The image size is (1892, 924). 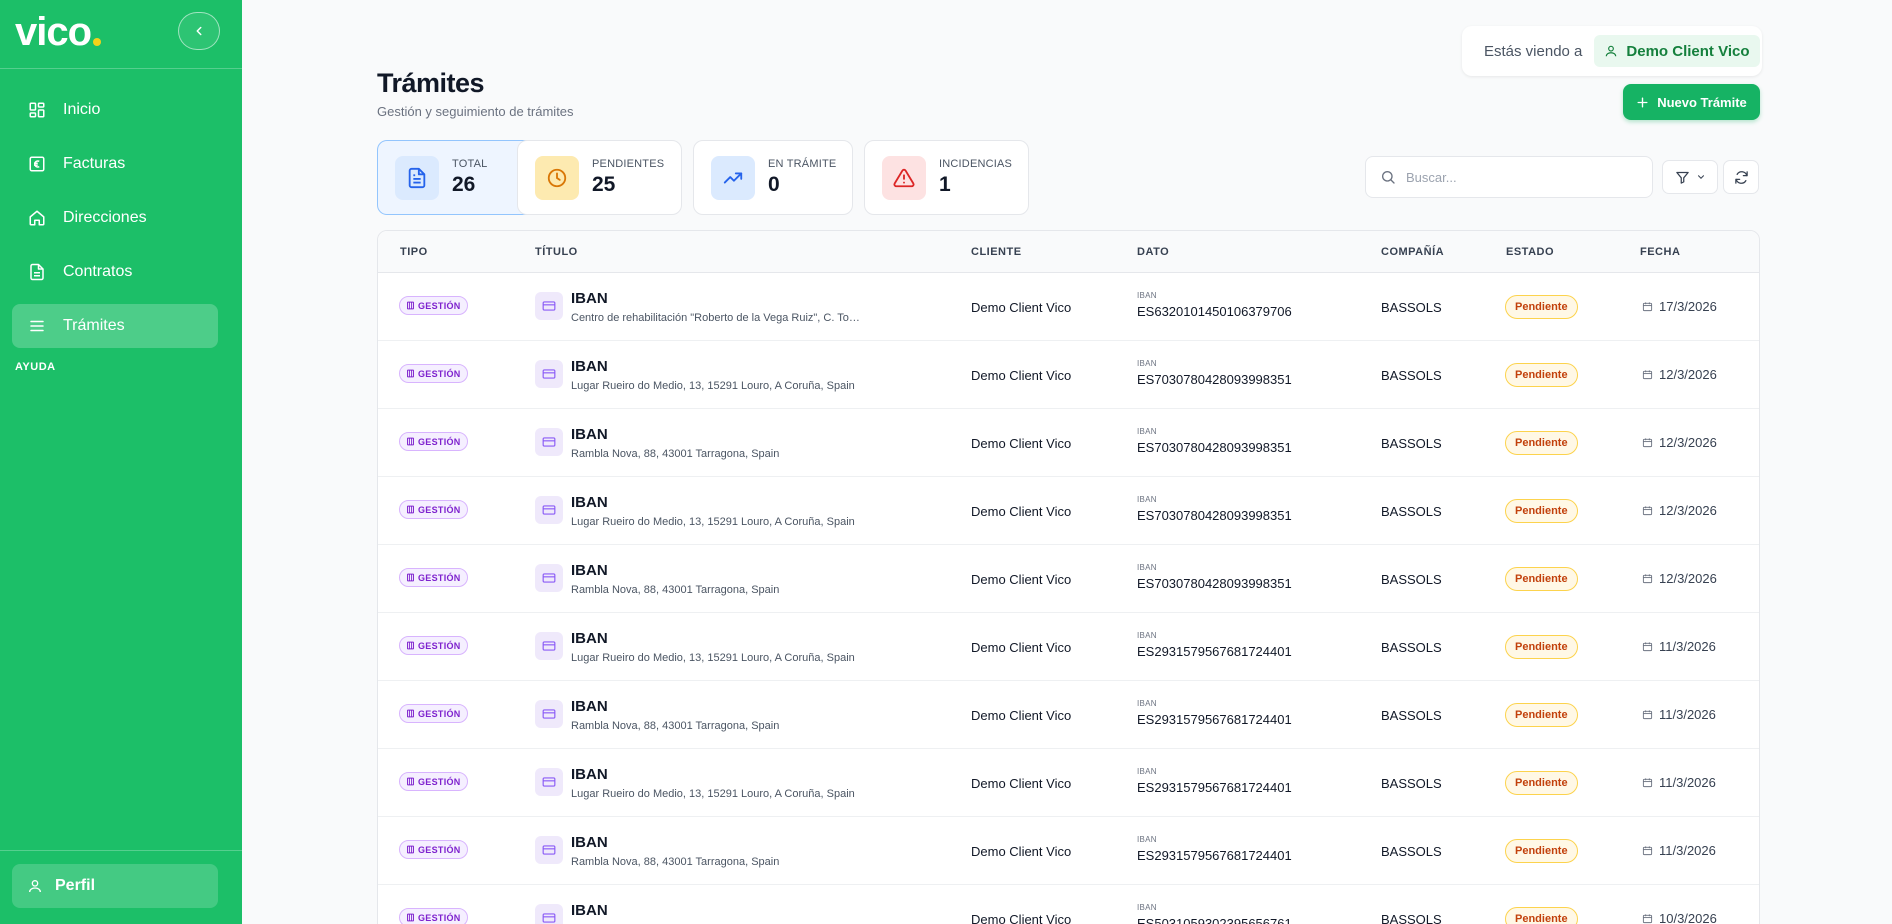 I want to click on sidebar-item-facturas: Facturas, so click(x=115, y=164).